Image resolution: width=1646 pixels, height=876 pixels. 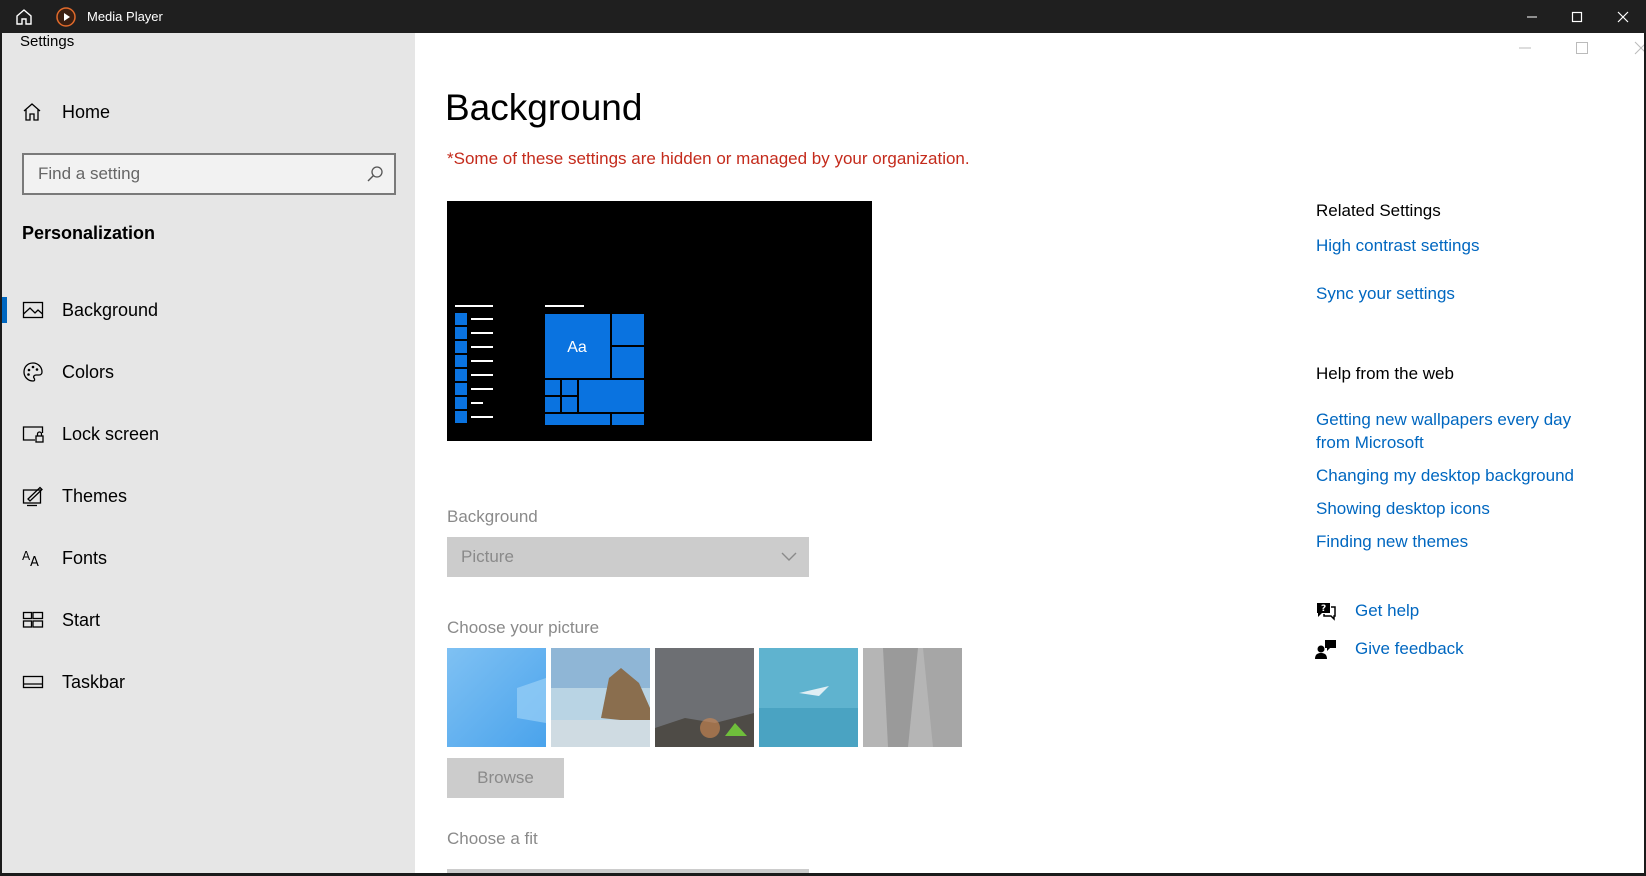 I want to click on thumbnail-windows, so click(x=496, y=697).